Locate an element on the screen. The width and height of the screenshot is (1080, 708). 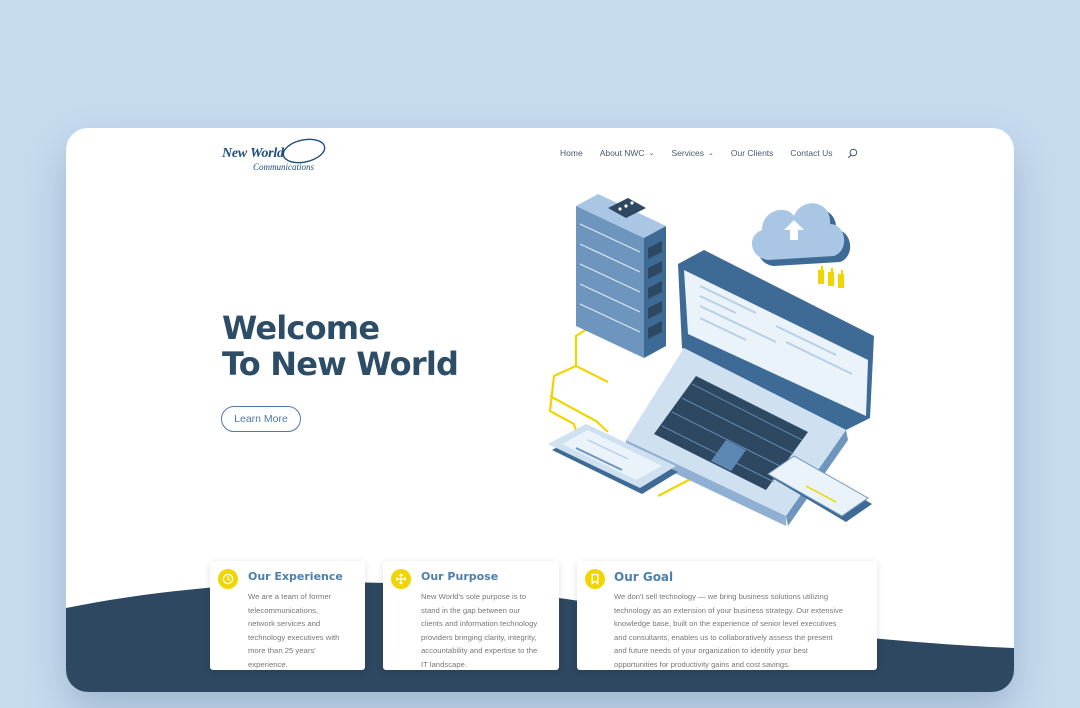
card-body-line: providers bringing clarity, integrity, is located at coordinates (479, 637).